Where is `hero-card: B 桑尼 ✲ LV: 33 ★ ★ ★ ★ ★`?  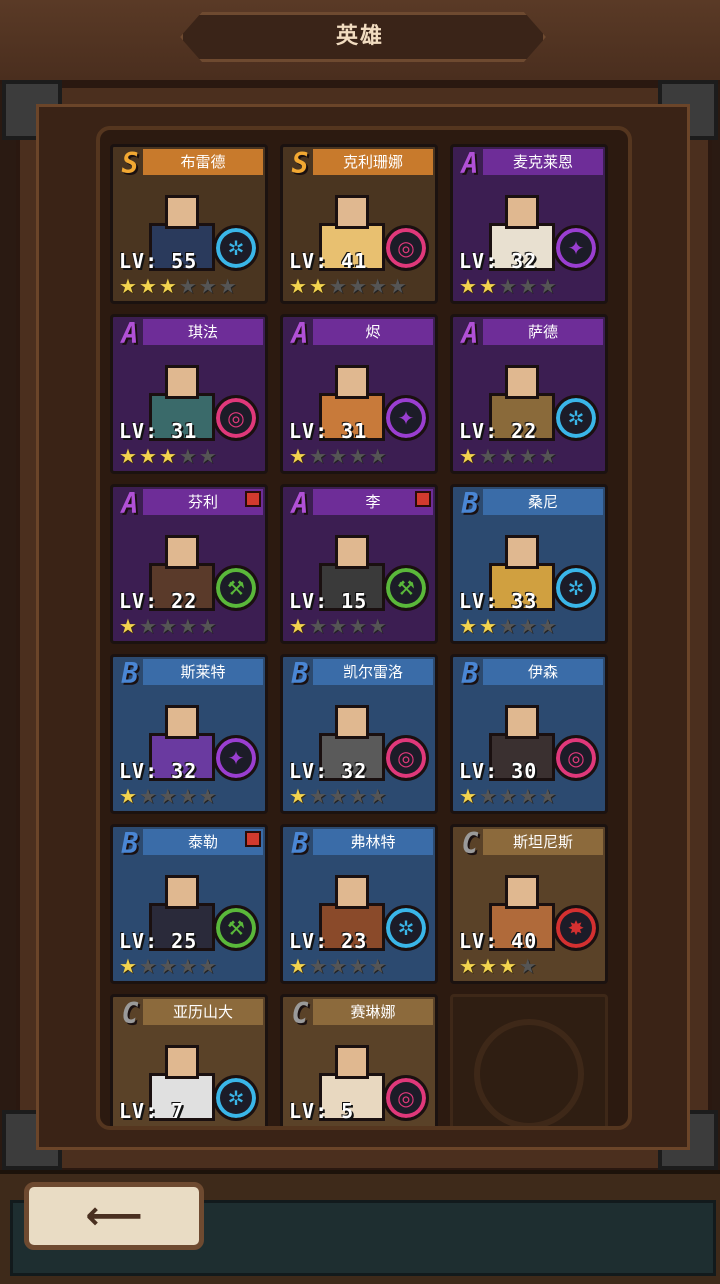
hero-card: B 桑尼 ✲ LV: 33 ★ ★ ★ ★ ★ is located at coordinates (529, 564).